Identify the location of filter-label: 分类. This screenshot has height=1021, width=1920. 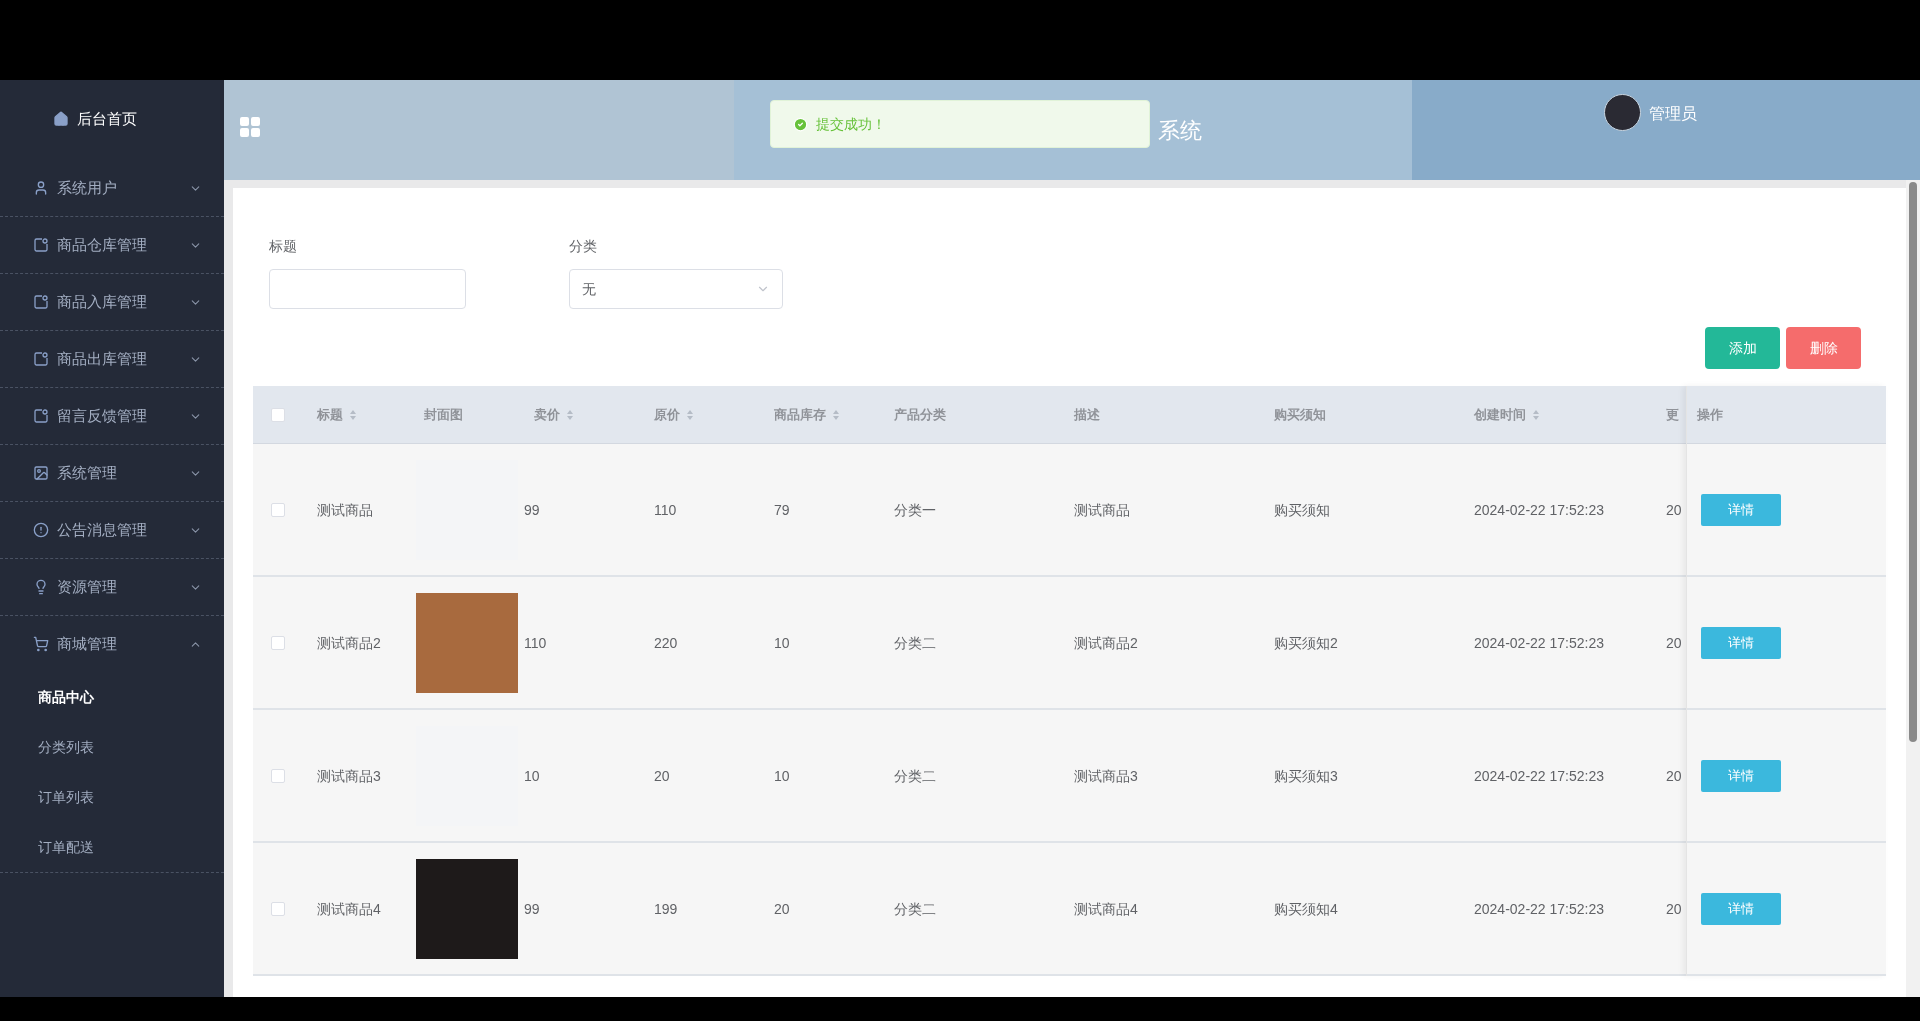
(583, 246).